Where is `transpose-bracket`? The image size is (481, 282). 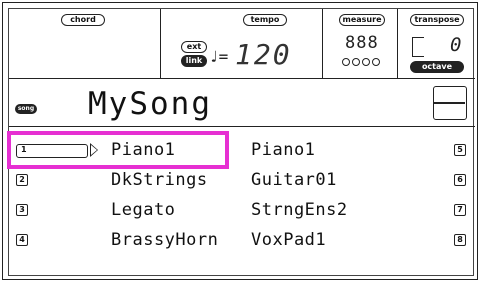
transpose-bracket is located at coordinates (418, 47).